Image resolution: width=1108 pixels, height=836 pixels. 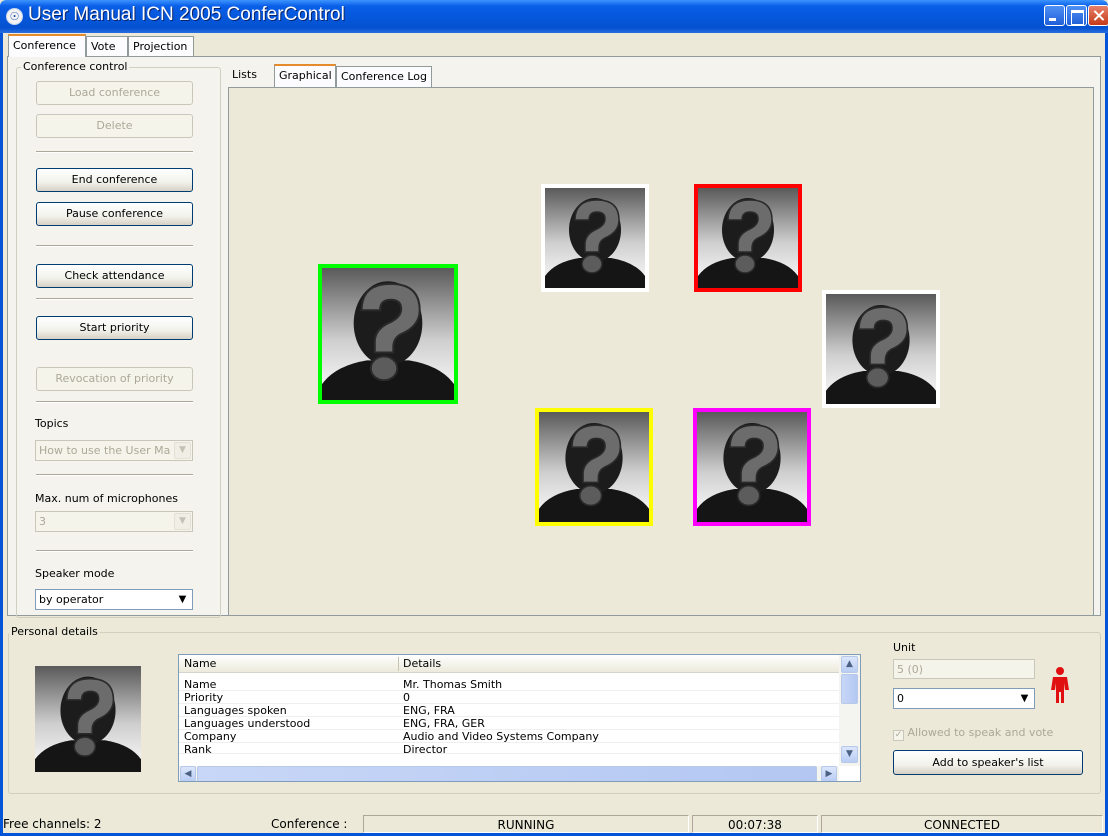 I want to click on tab-lists: Lists, so click(x=250, y=74).